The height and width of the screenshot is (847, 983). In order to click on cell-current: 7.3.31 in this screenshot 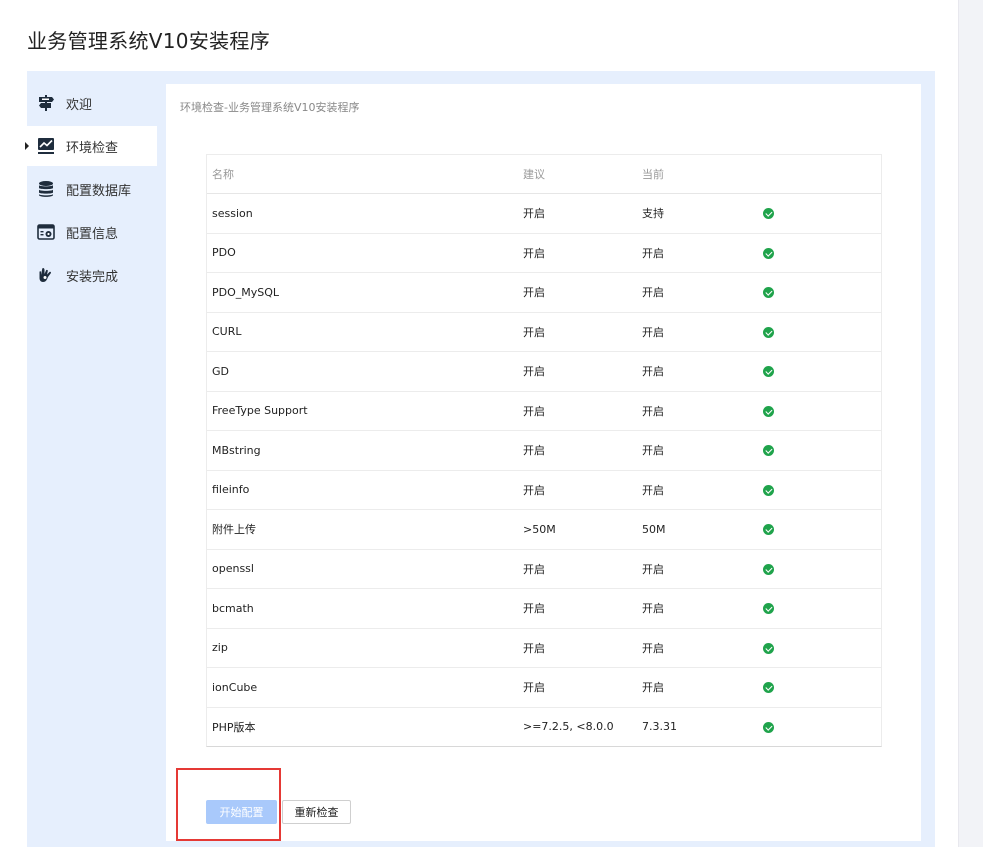, I will do `click(659, 727)`.